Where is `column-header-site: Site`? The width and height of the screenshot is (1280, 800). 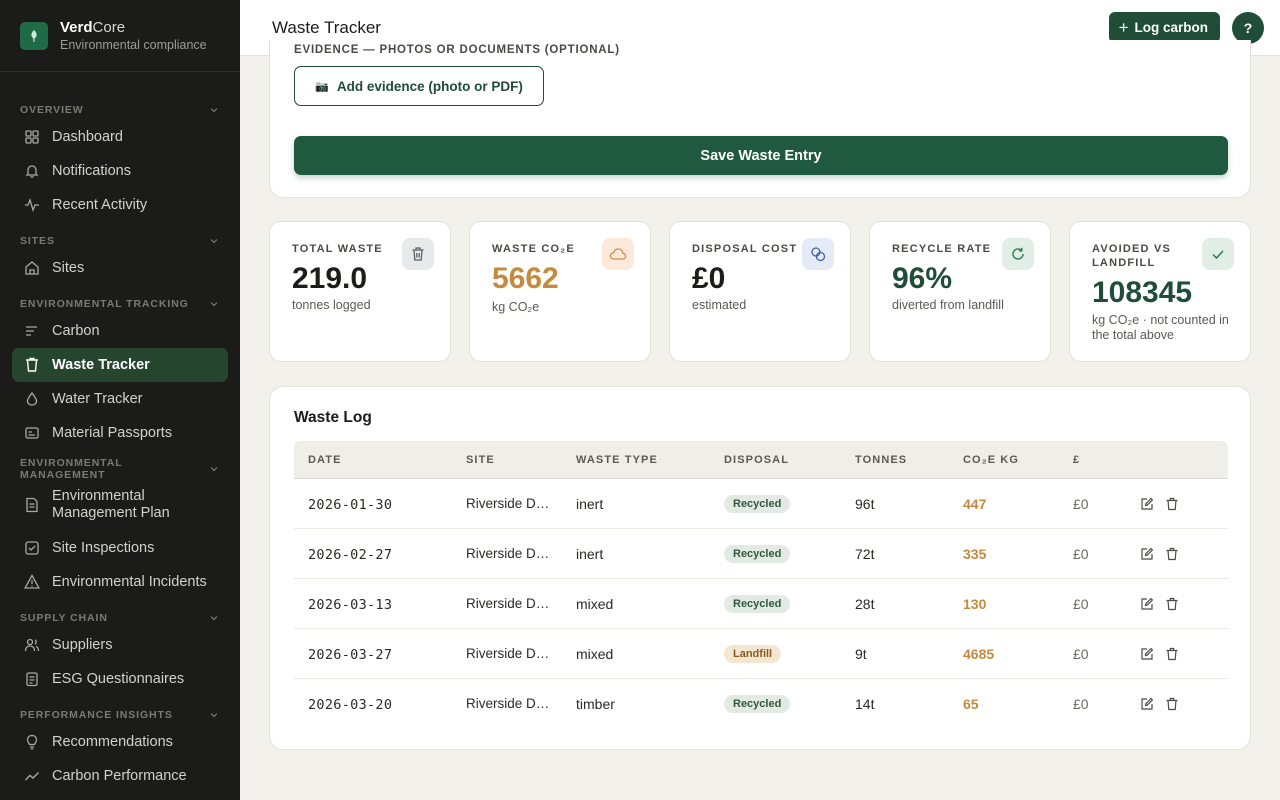
column-header-site: Site is located at coordinates (480, 460).